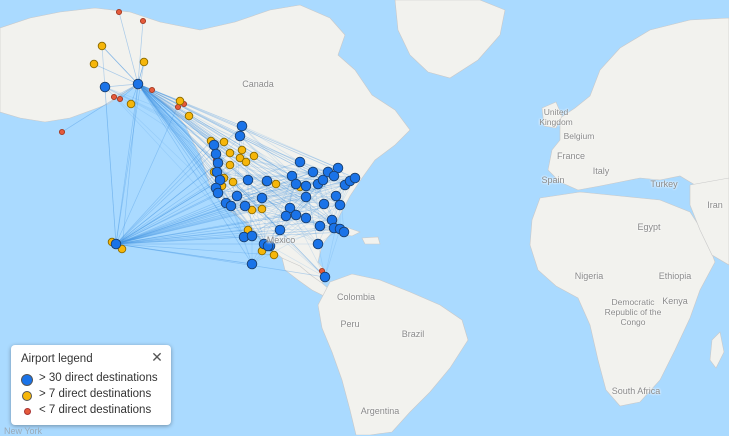 The image size is (729, 436). I want to click on medium-airport-dot-icon, so click(27, 396).